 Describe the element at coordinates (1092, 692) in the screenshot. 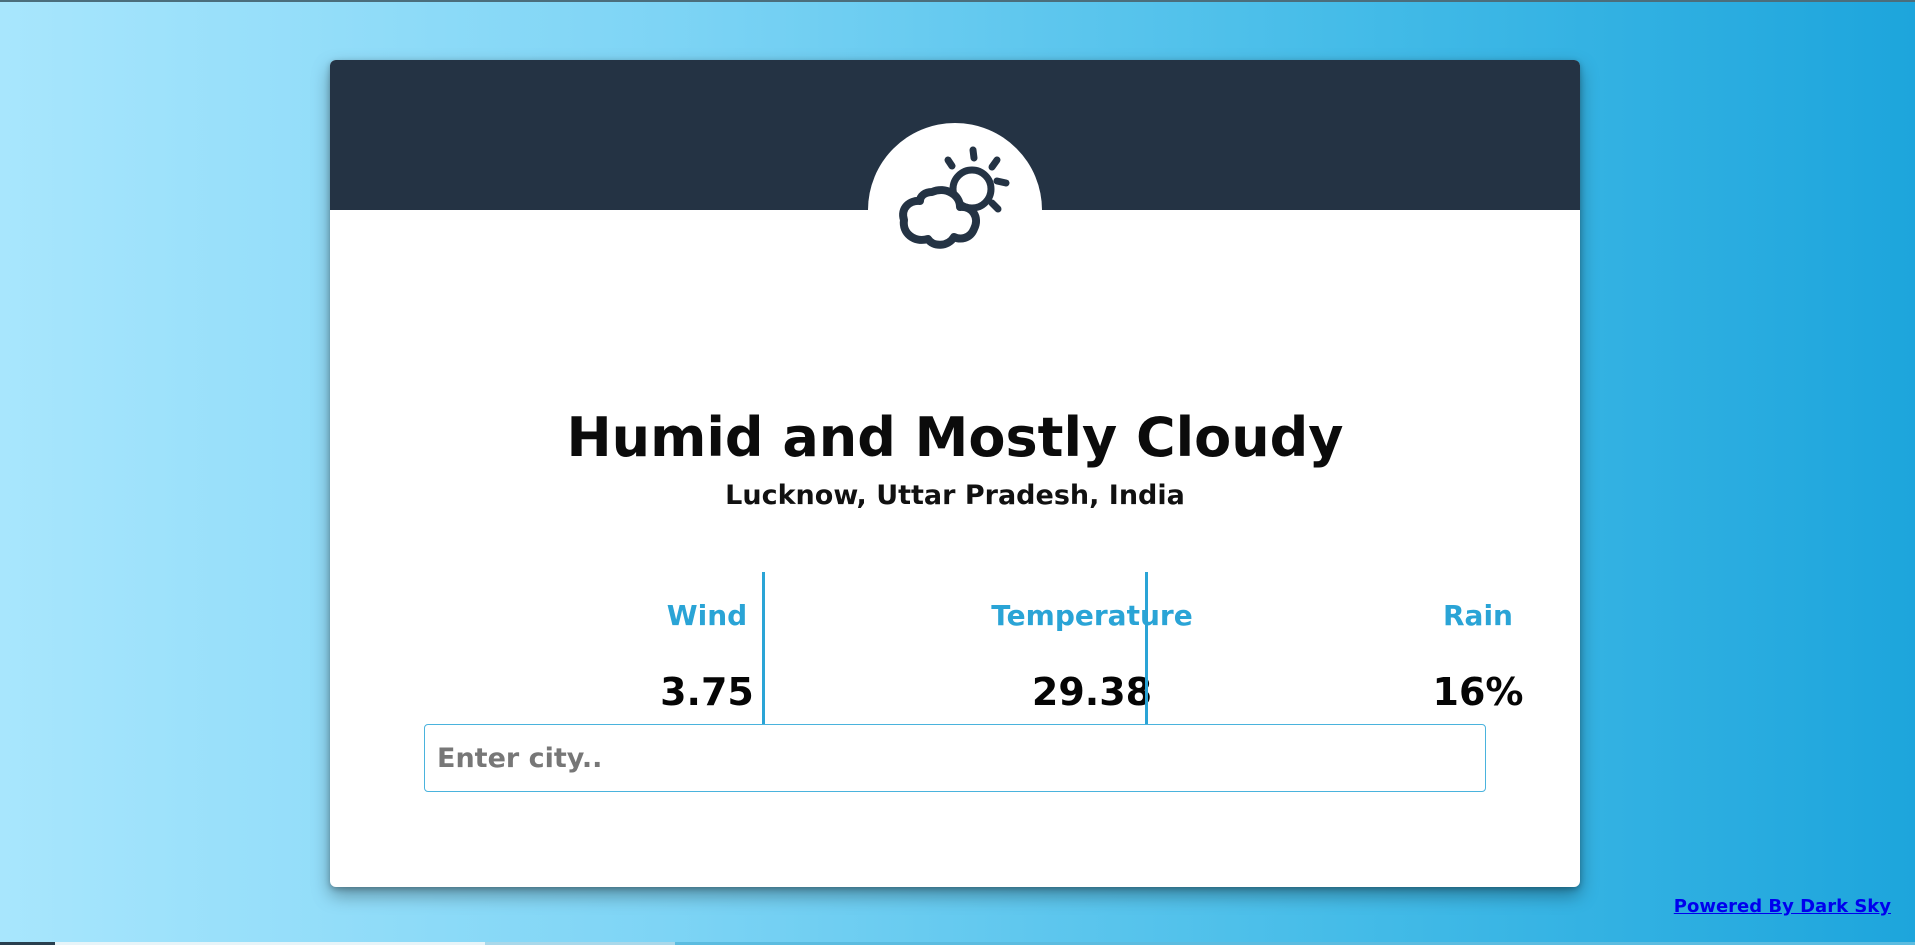

I see `stat-value: 29.38` at that location.